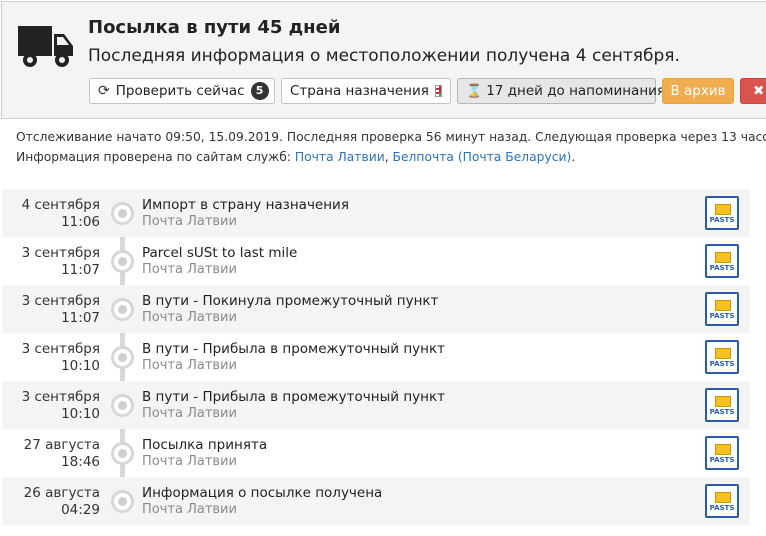  What do you see at coordinates (259, 91) in the screenshot?
I see `check-count-badge: 5` at bounding box center [259, 91].